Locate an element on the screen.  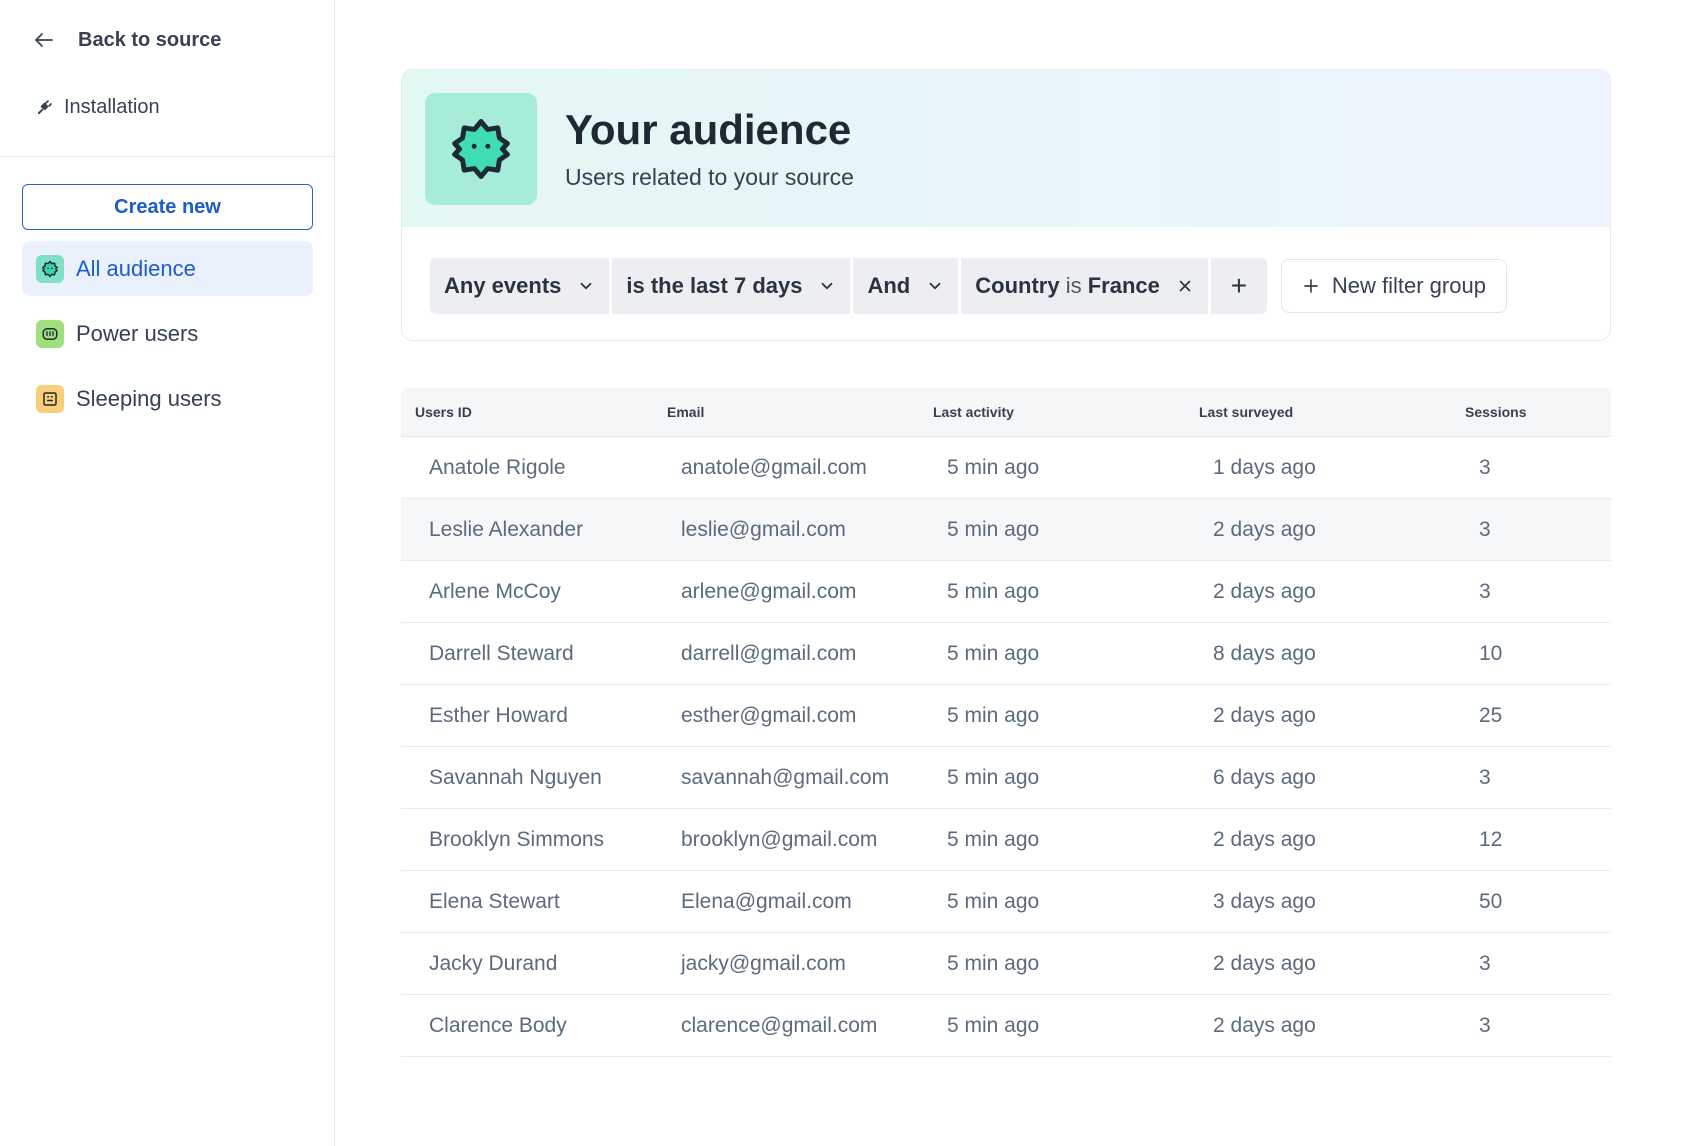
condition-field: Country is located at coordinates (1017, 285).